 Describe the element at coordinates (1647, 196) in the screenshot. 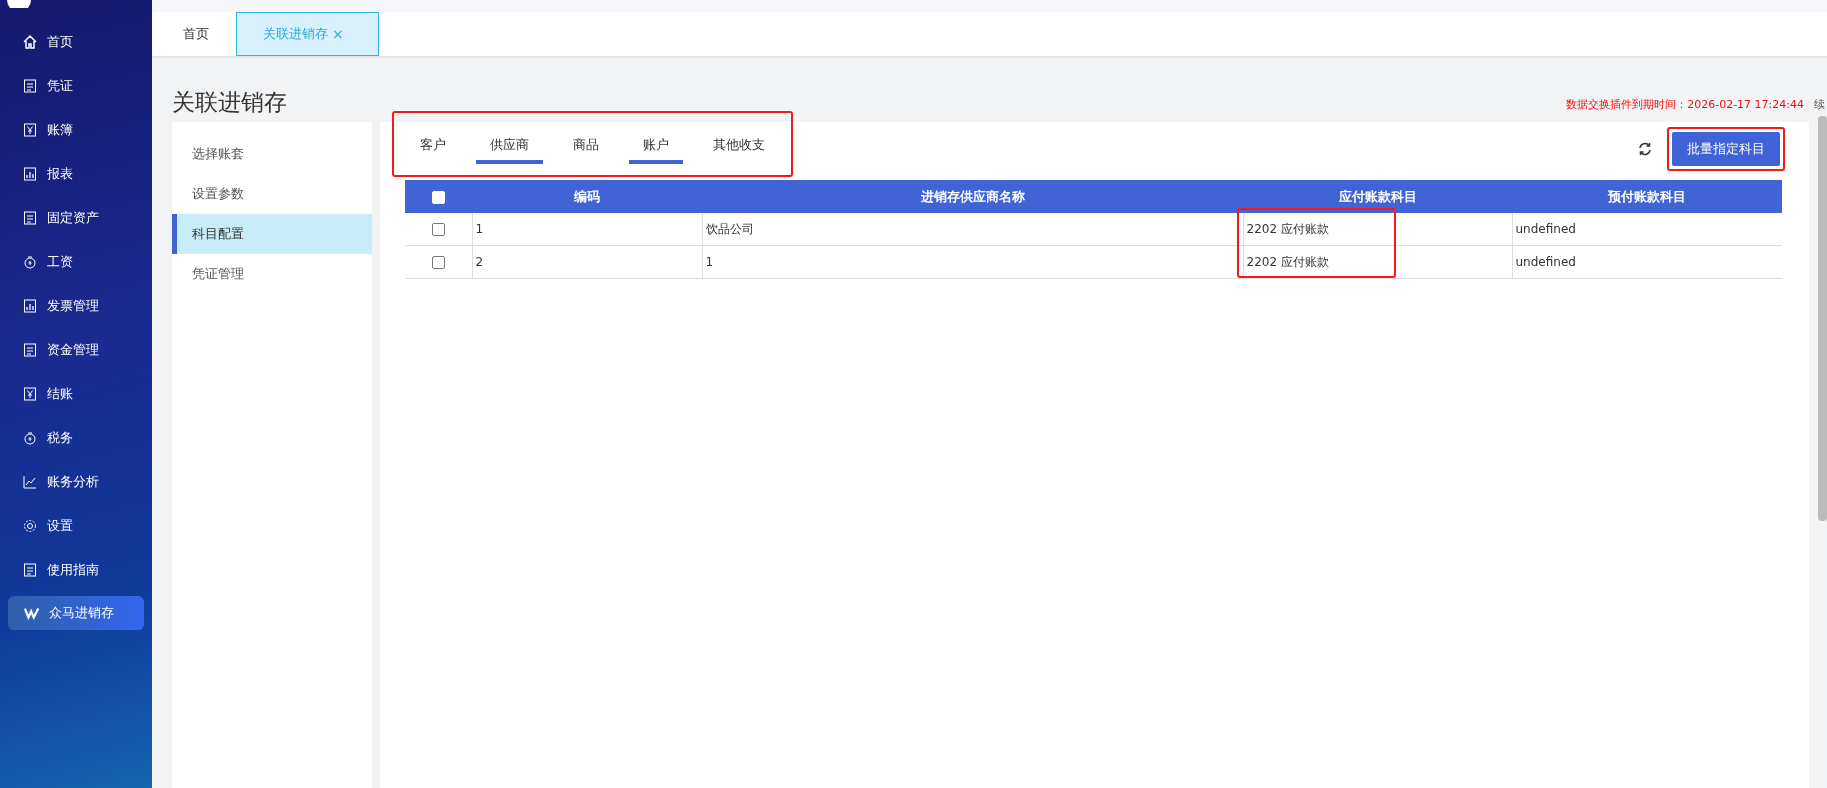

I see `column-header: 预付账款科目` at that location.